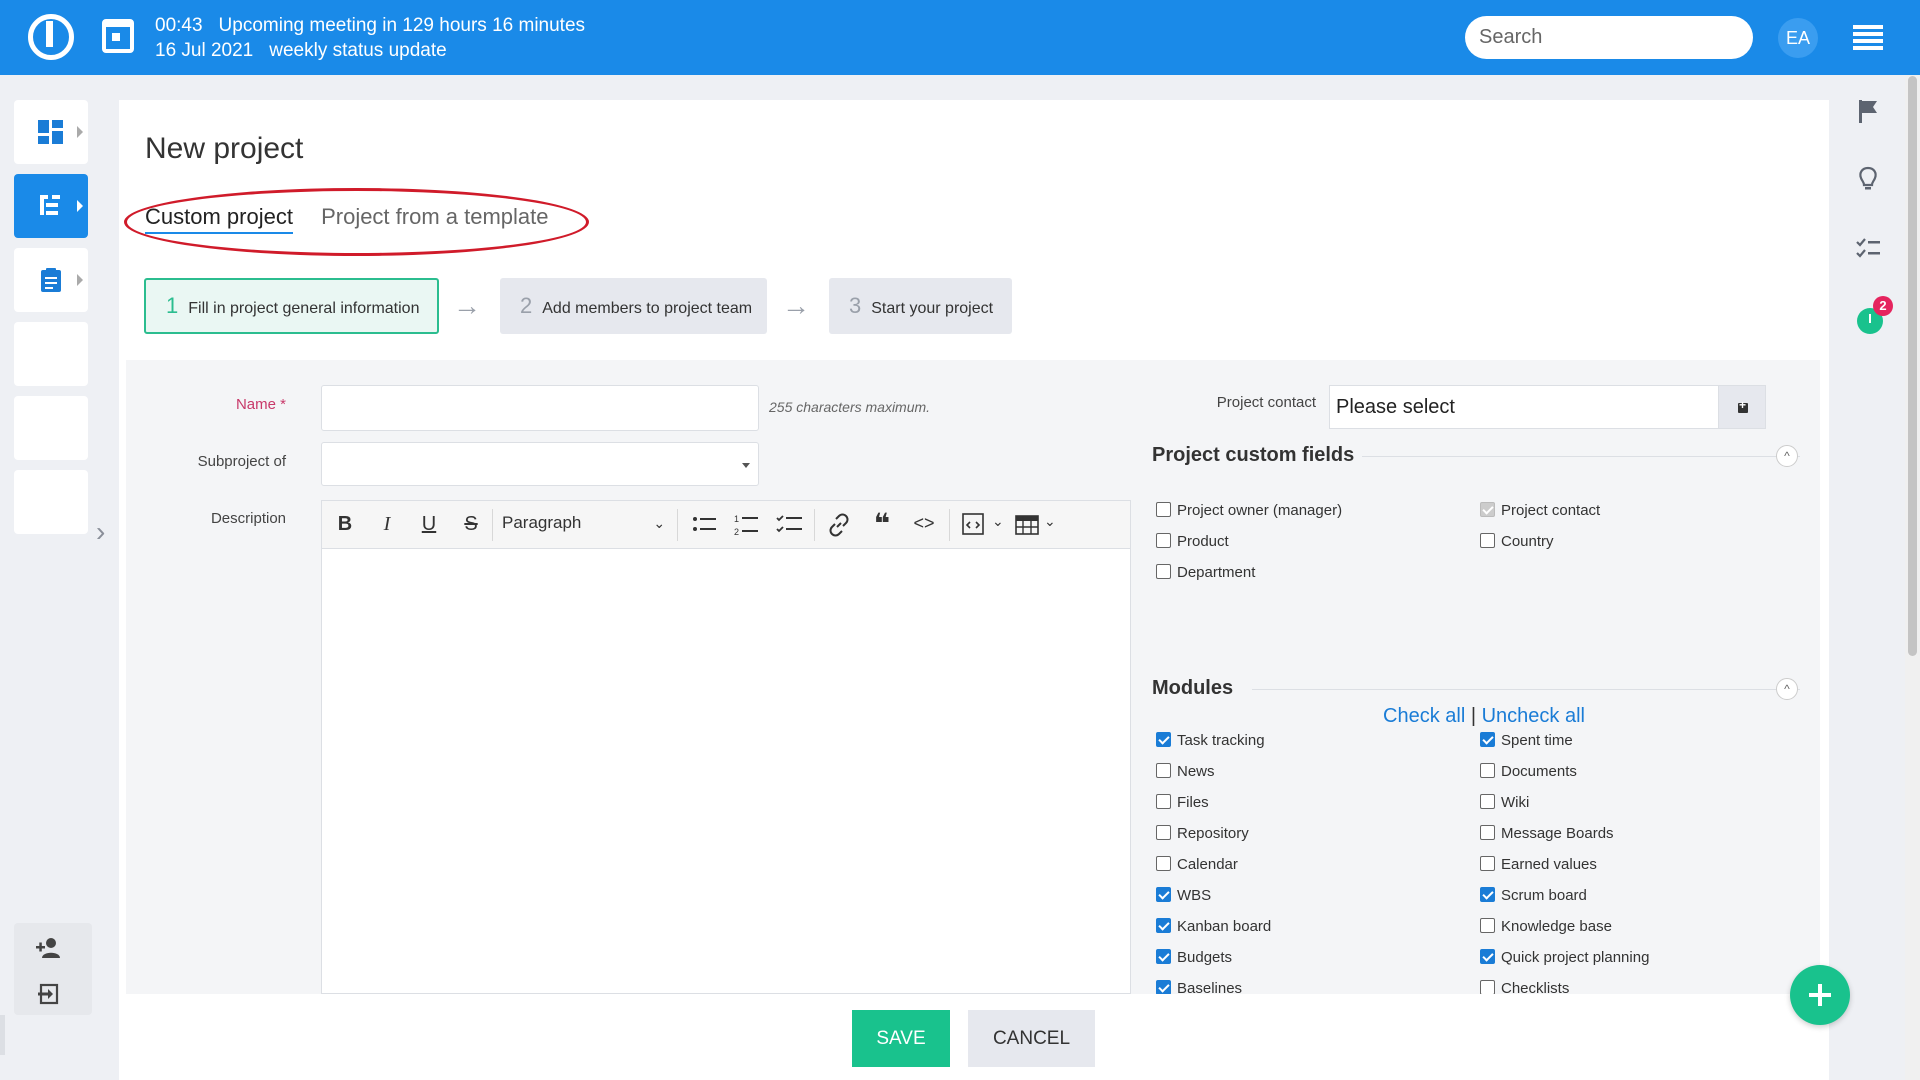 The width and height of the screenshot is (1920, 1080). What do you see at coordinates (429, 524) in the screenshot?
I see `underline-icon: U` at bounding box center [429, 524].